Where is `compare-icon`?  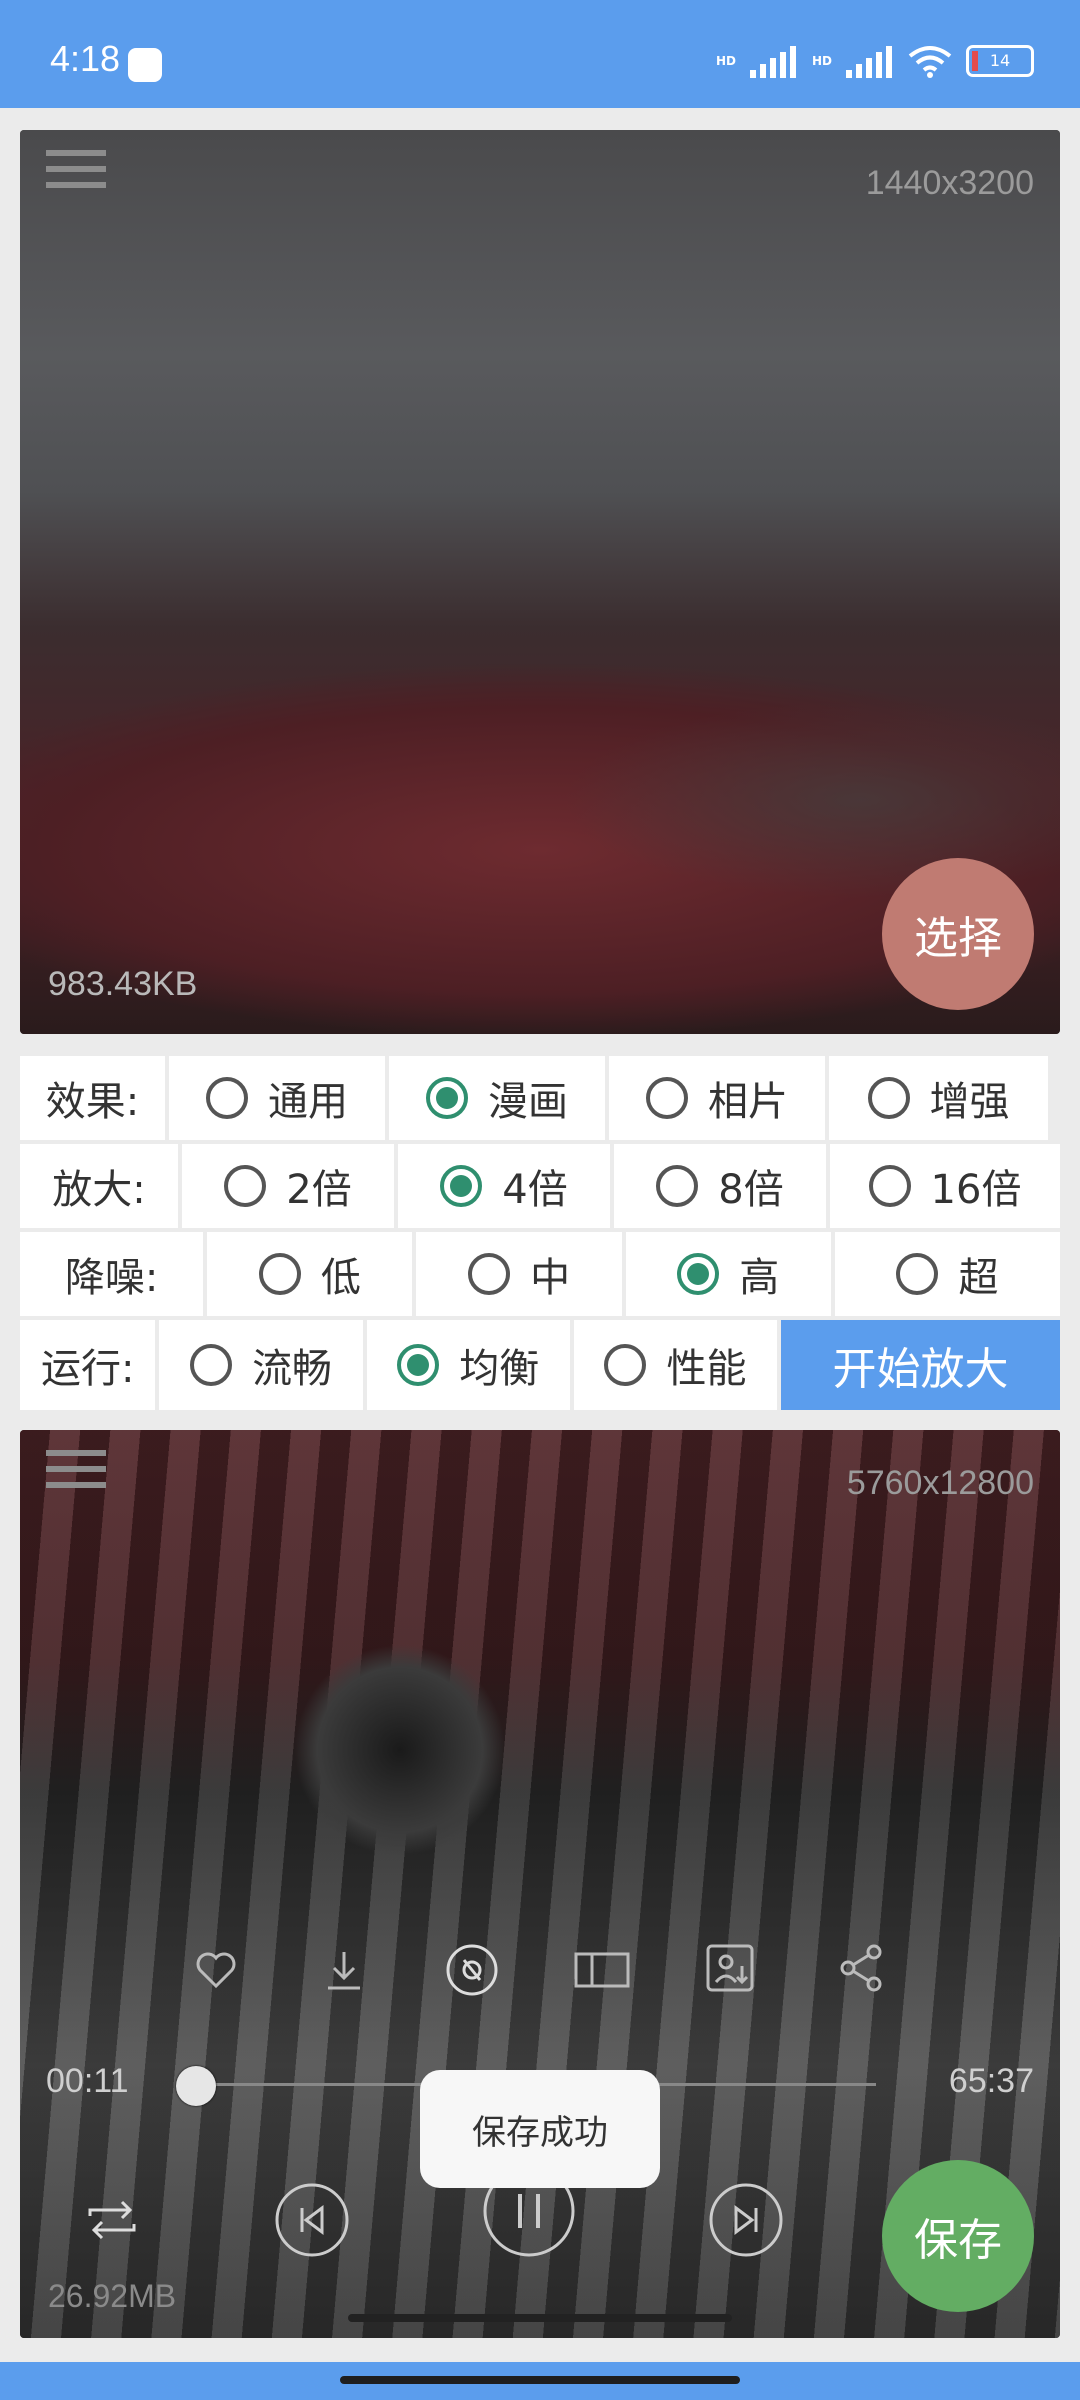
compare-icon is located at coordinates (602, 1970).